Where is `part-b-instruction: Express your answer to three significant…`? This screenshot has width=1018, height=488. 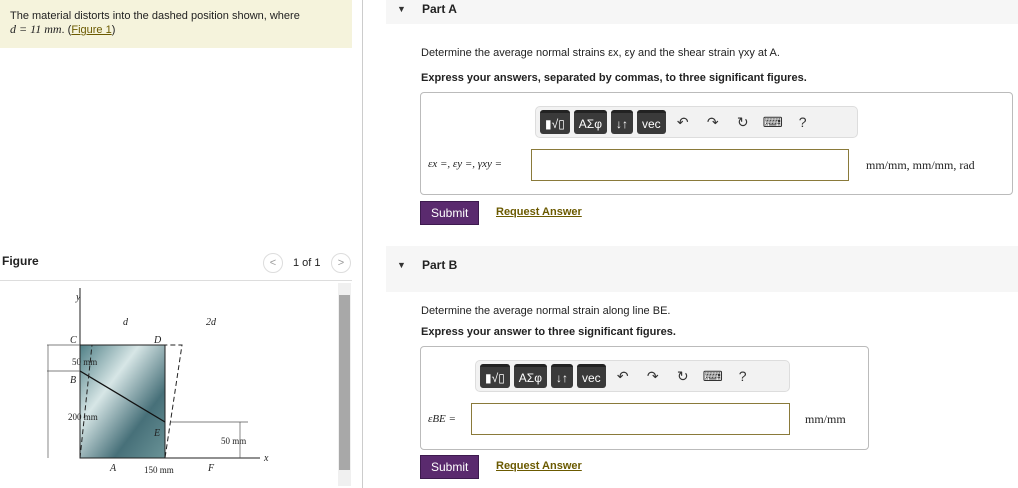
part-b-instruction: Express your answer to three significant… is located at coordinates (548, 332).